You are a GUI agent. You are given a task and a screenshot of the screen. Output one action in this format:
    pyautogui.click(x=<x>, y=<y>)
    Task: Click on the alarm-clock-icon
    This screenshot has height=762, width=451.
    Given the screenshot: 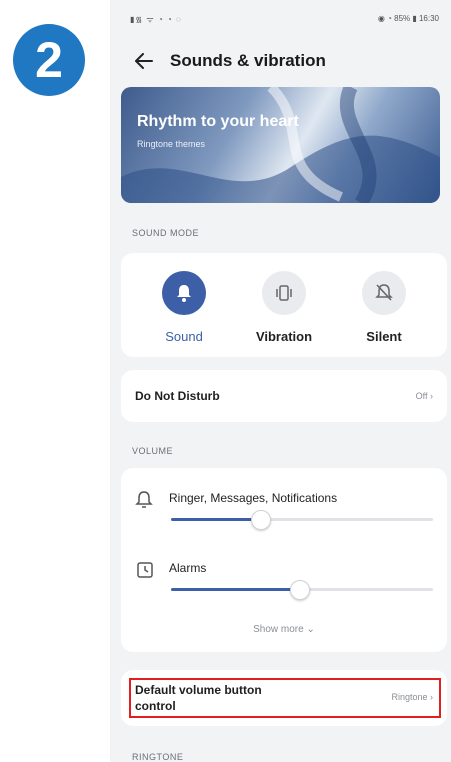 What is the action you would take?
    pyautogui.click(x=145, y=570)
    